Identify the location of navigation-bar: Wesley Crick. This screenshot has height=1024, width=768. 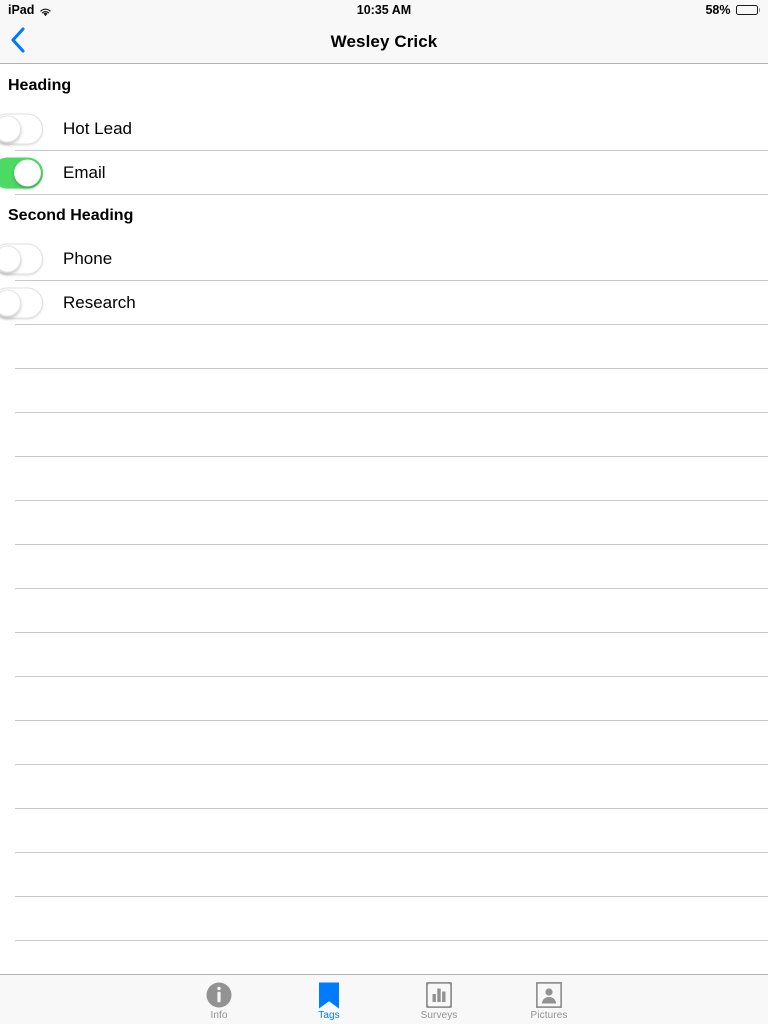
(384, 42).